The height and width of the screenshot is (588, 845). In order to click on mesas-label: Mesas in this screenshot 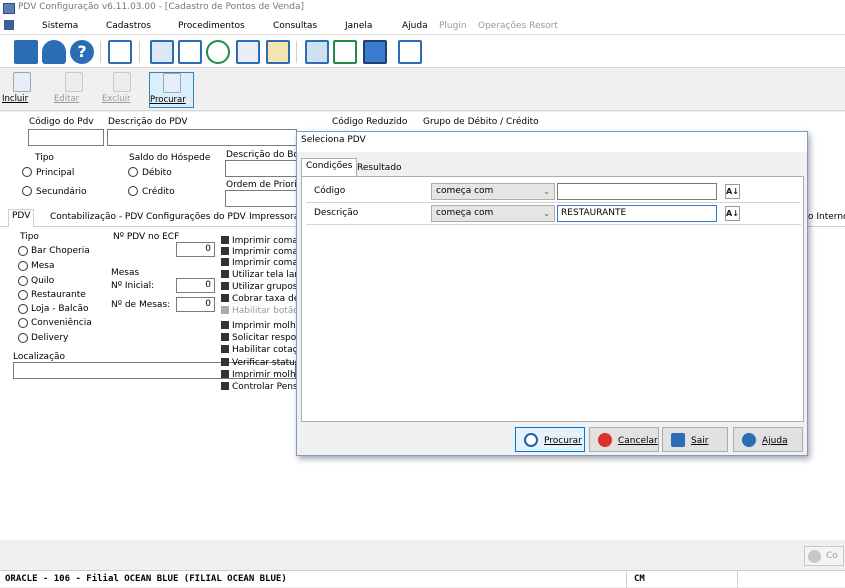, I will do `click(125, 273)`.